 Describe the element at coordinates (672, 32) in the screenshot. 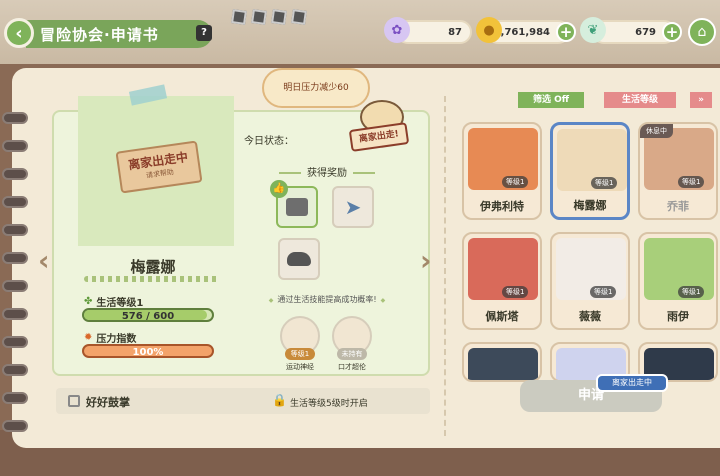

I see `add-crystal-button: +` at that location.